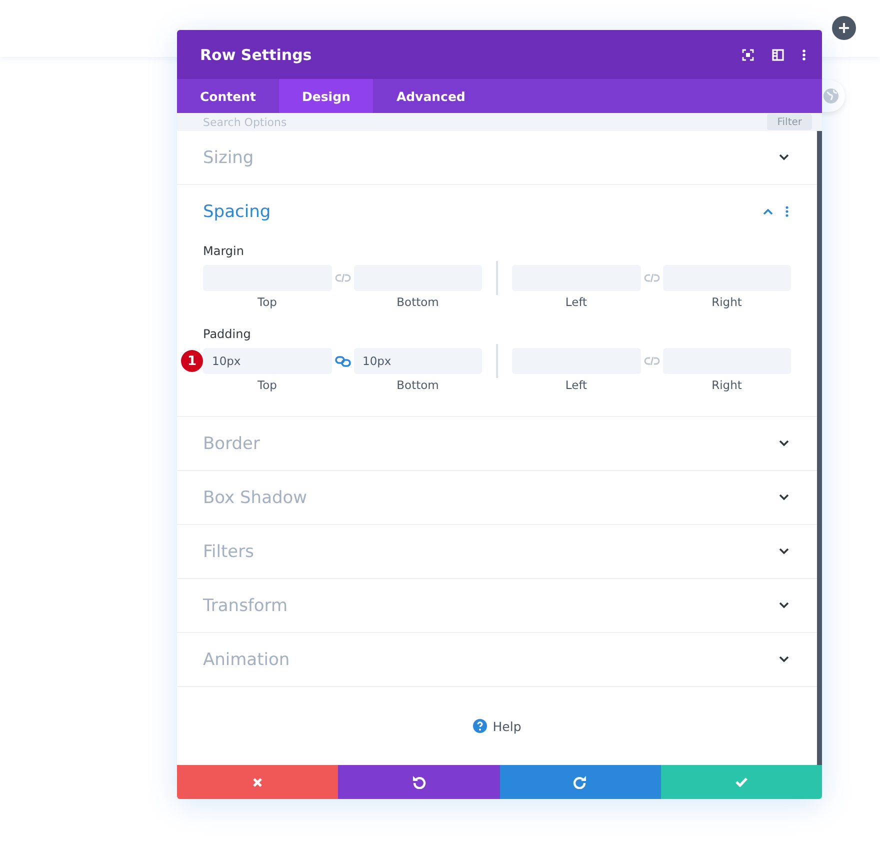 This screenshot has width=880, height=850. Describe the element at coordinates (256, 55) in the screenshot. I see `window-title: Row Settings` at that location.